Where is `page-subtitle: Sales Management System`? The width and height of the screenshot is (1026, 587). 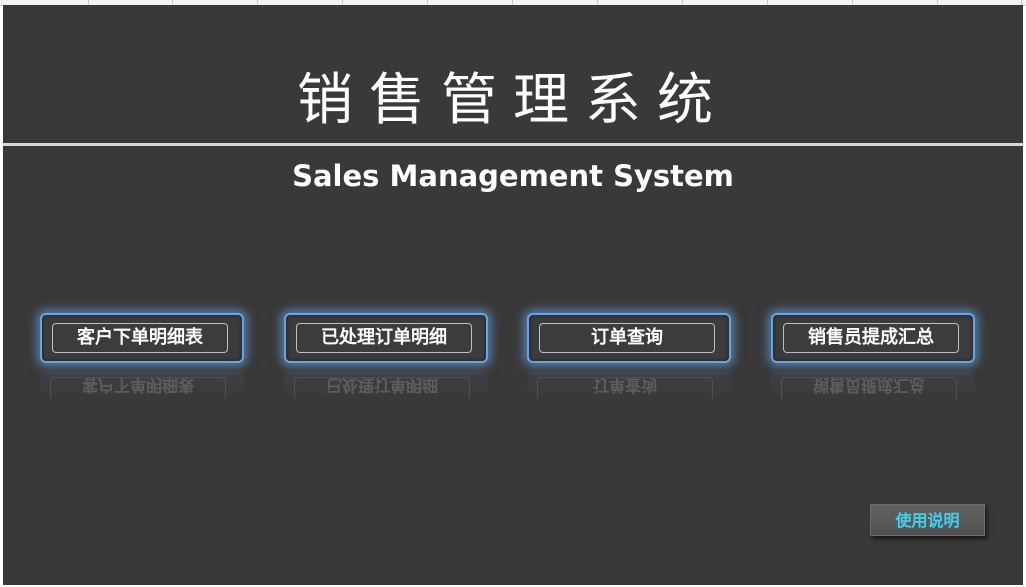
page-subtitle: Sales Management System is located at coordinates (513, 176).